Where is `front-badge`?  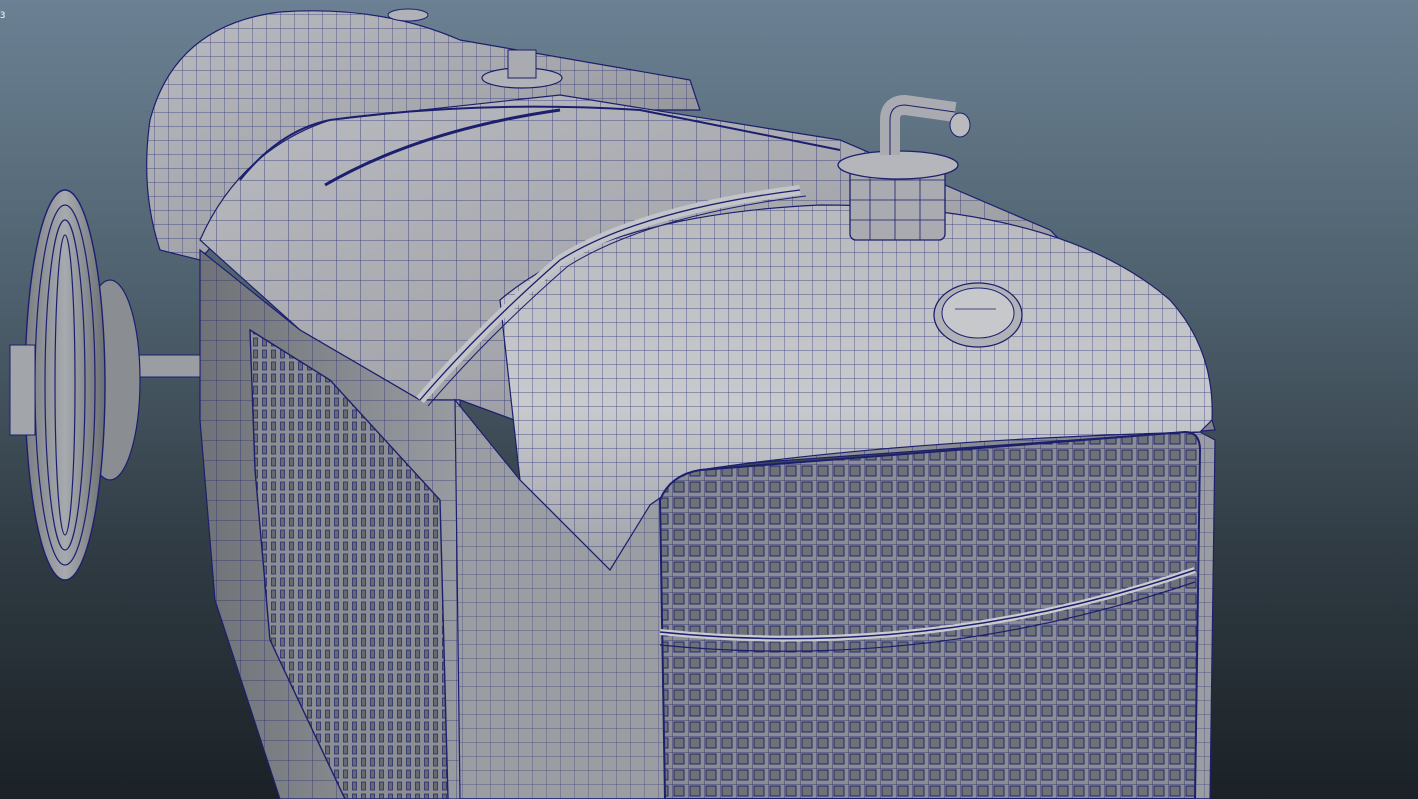
front-badge is located at coordinates (978, 315).